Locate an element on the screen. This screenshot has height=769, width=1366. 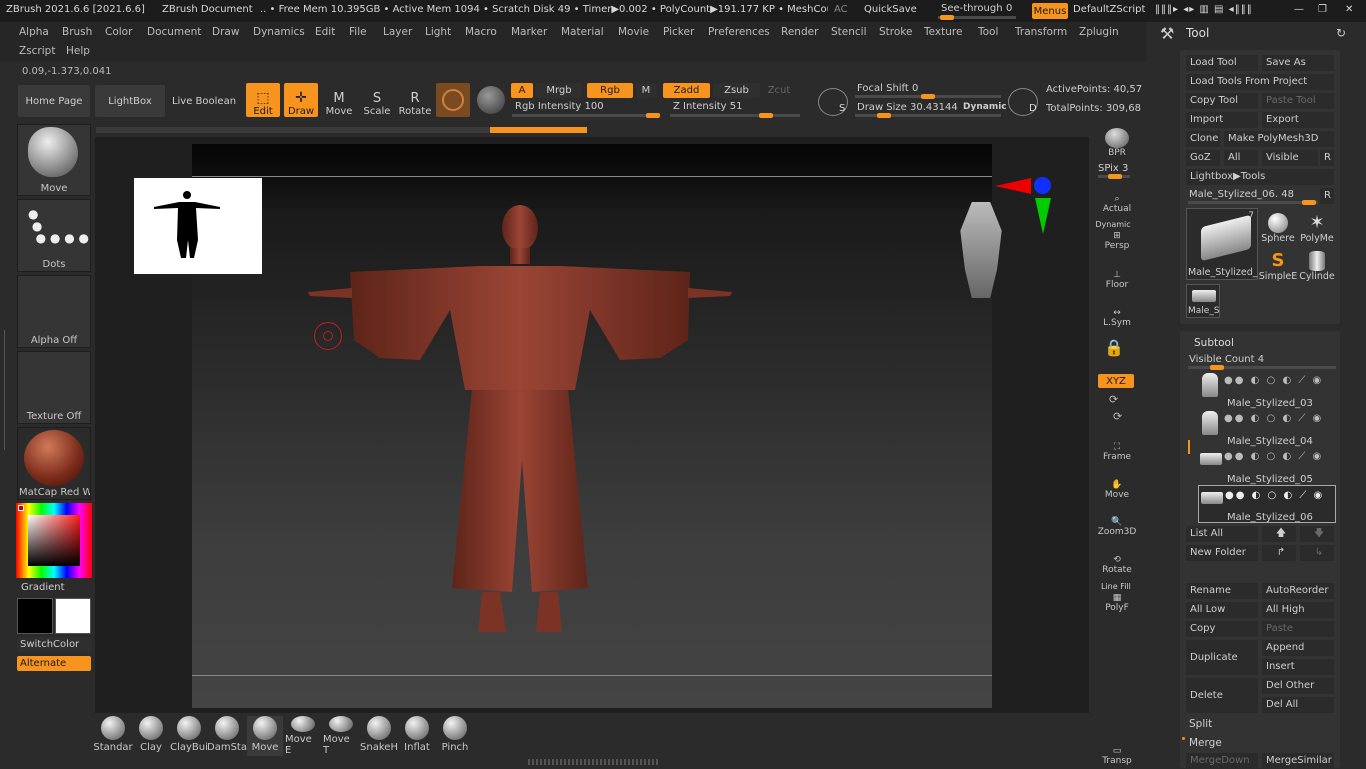
brush-thumbnail: Move is located at coordinates (54, 160).